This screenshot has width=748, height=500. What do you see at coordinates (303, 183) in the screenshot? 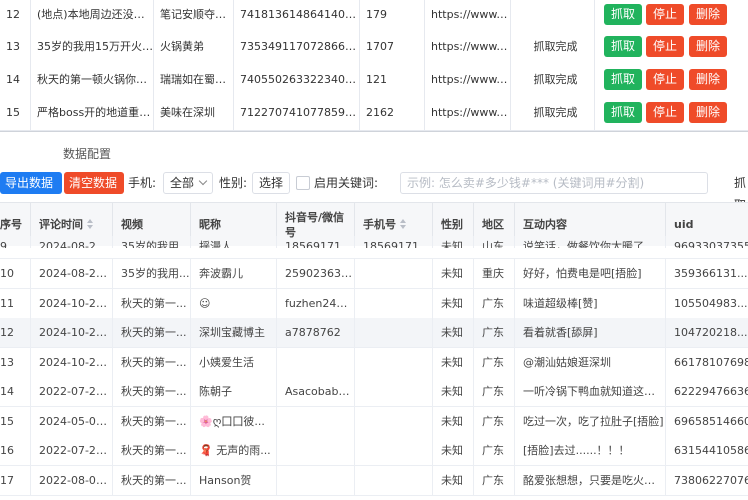
I see `keyword-enable-checkbox` at bounding box center [303, 183].